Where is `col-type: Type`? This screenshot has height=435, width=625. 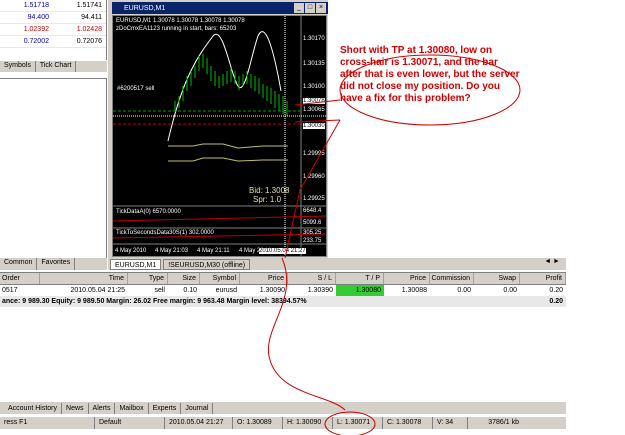
col-type: Type is located at coordinates (148, 278).